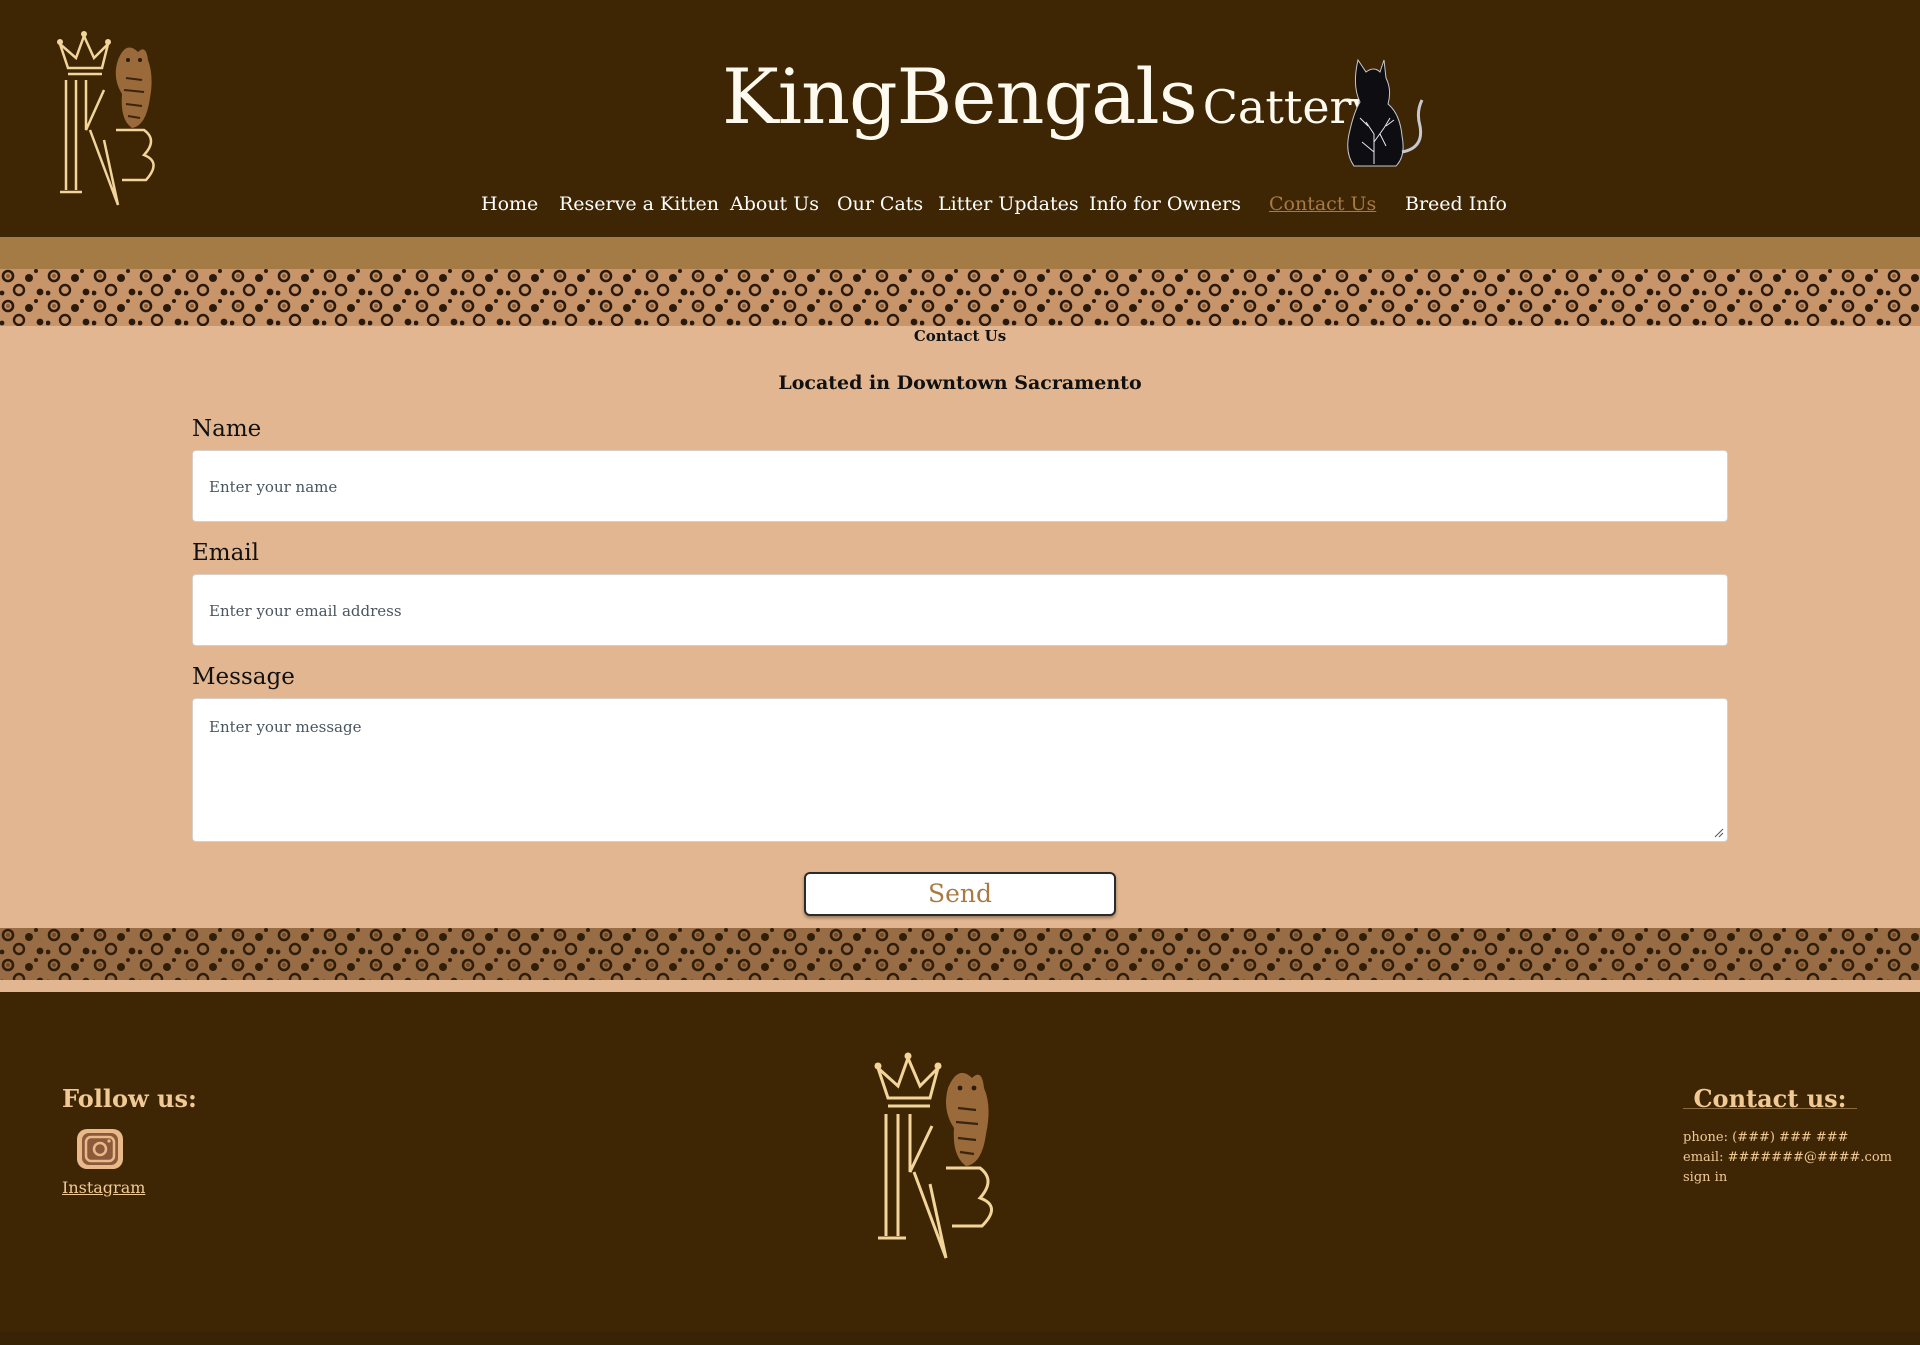 Image resolution: width=1920 pixels, height=1345 pixels. I want to click on instagram-icon, so click(100, 1149).